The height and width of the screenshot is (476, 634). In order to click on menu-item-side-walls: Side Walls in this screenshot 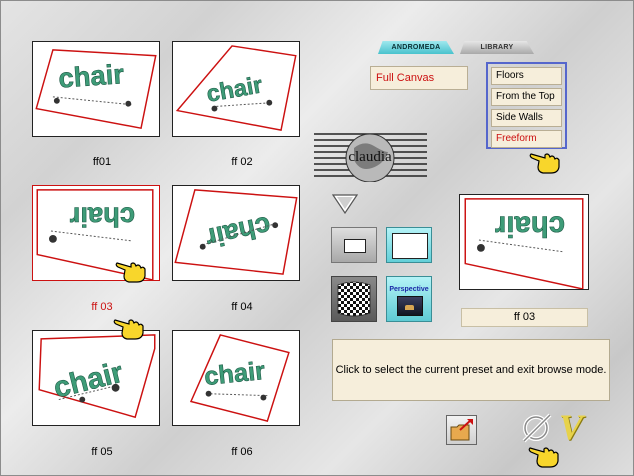, I will do `click(526, 118)`.